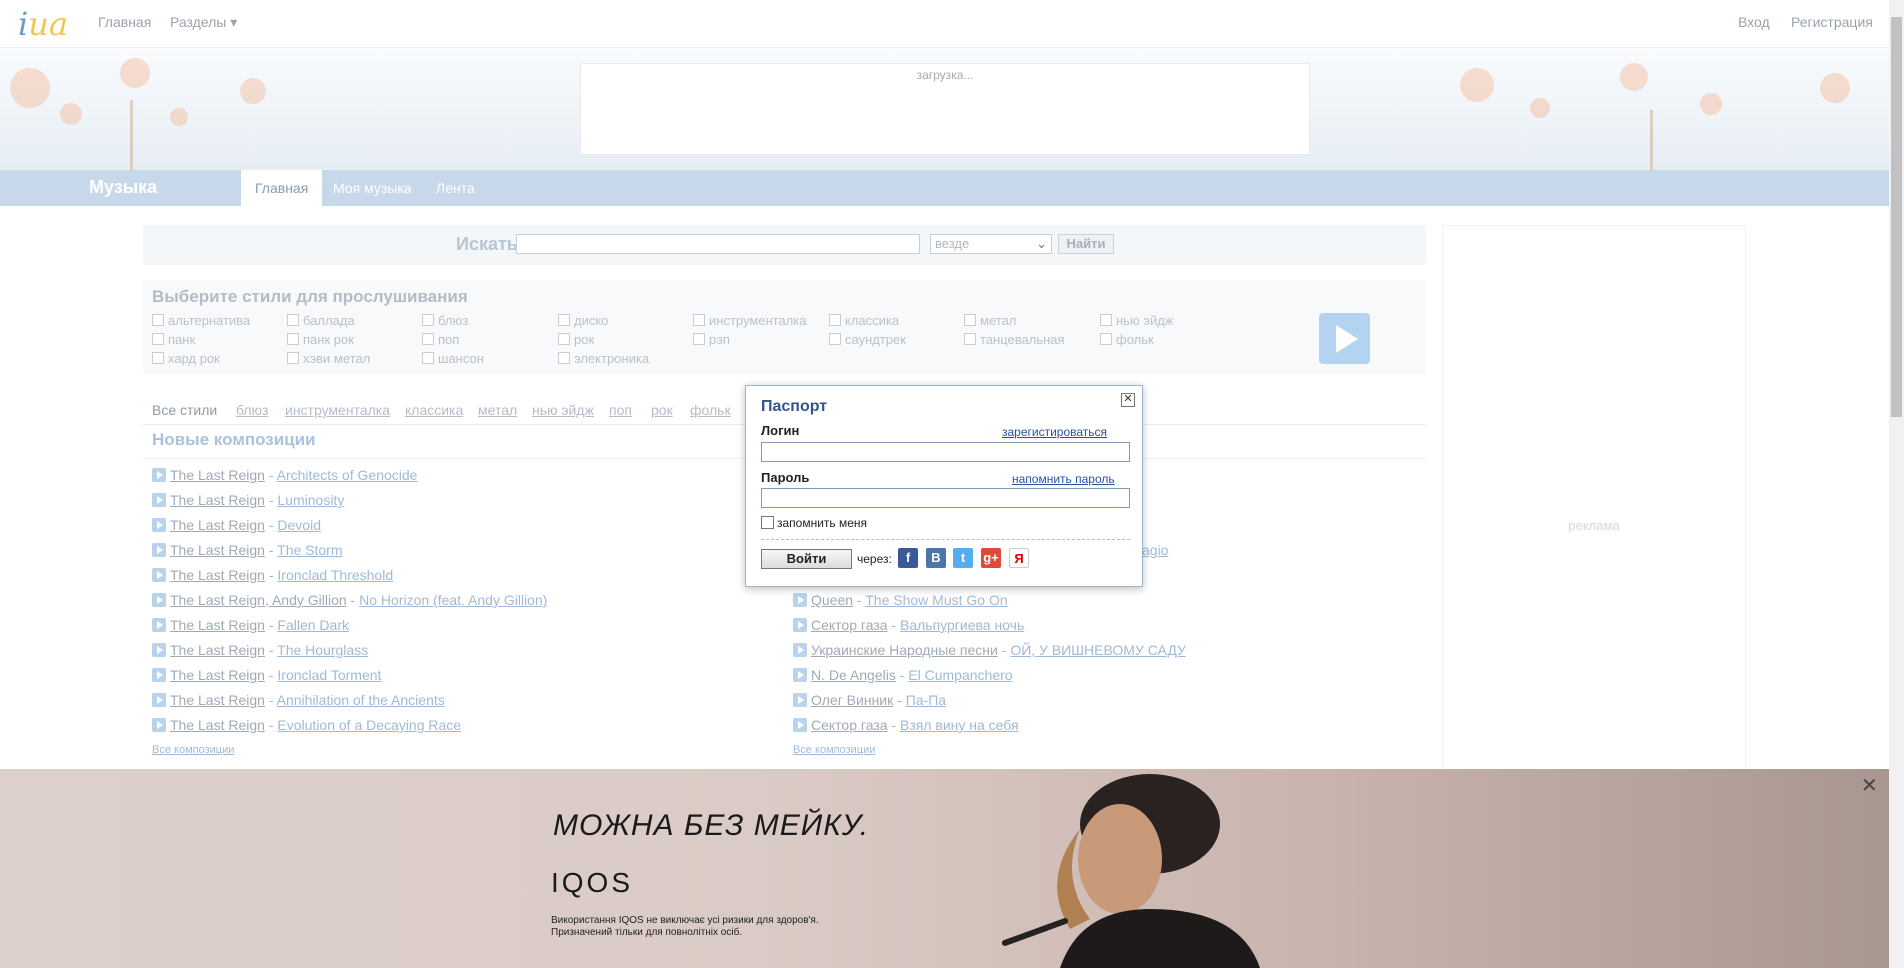 The image size is (1904, 968). What do you see at coordinates (620, 410) in the screenshot?
I see `genre-tab: поп` at bounding box center [620, 410].